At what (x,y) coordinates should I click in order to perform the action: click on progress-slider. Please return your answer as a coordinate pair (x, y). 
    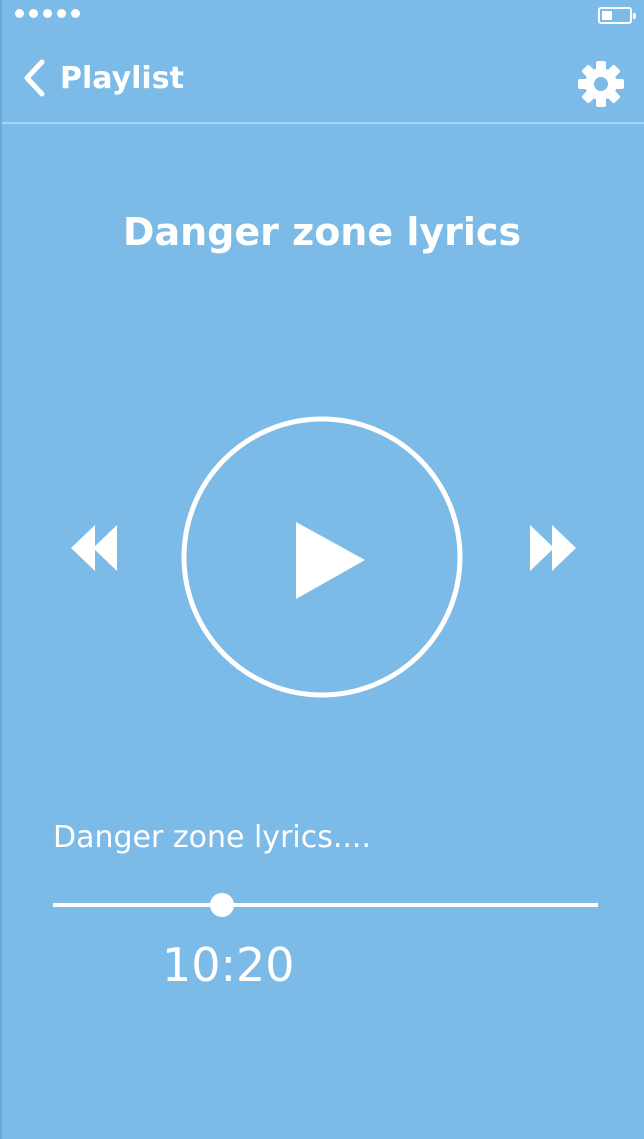
    Looking at the image, I should click on (325, 905).